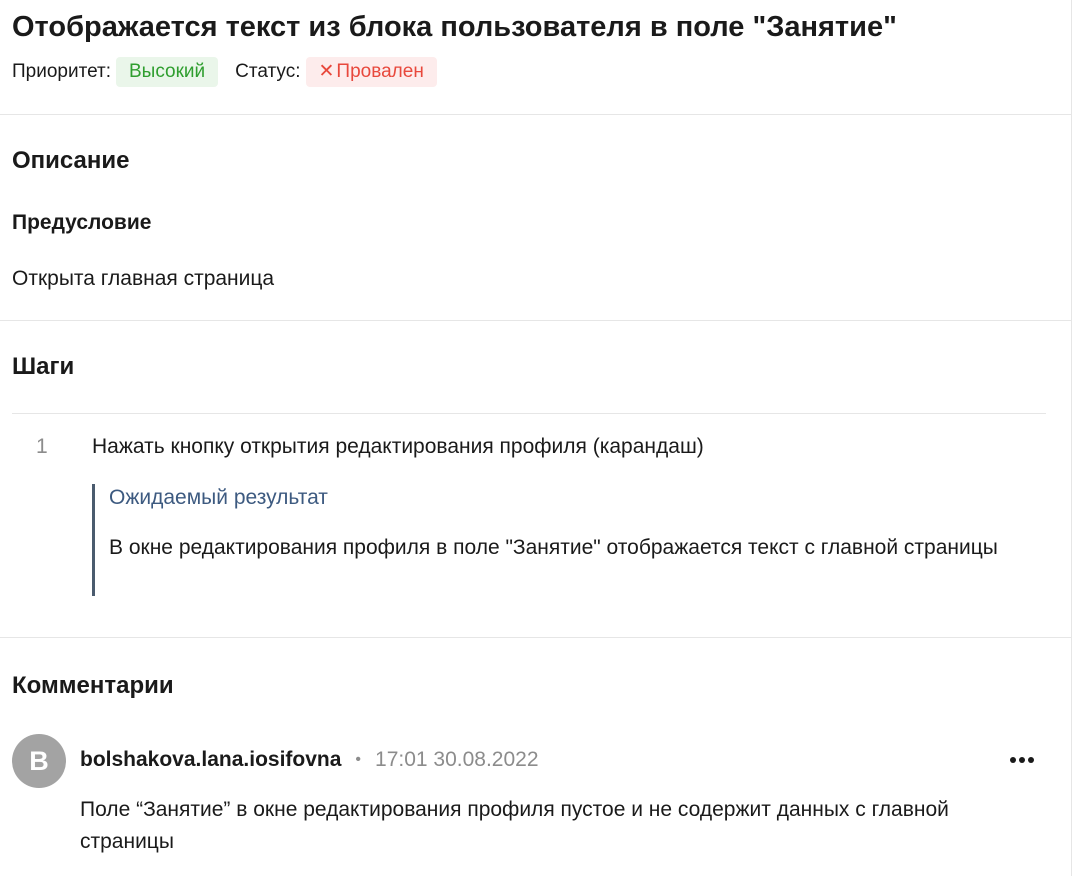 The width and height of the screenshot is (1072, 876). Describe the element at coordinates (167, 72) in the screenshot. I see `priority-badge: Высокий` at that location.